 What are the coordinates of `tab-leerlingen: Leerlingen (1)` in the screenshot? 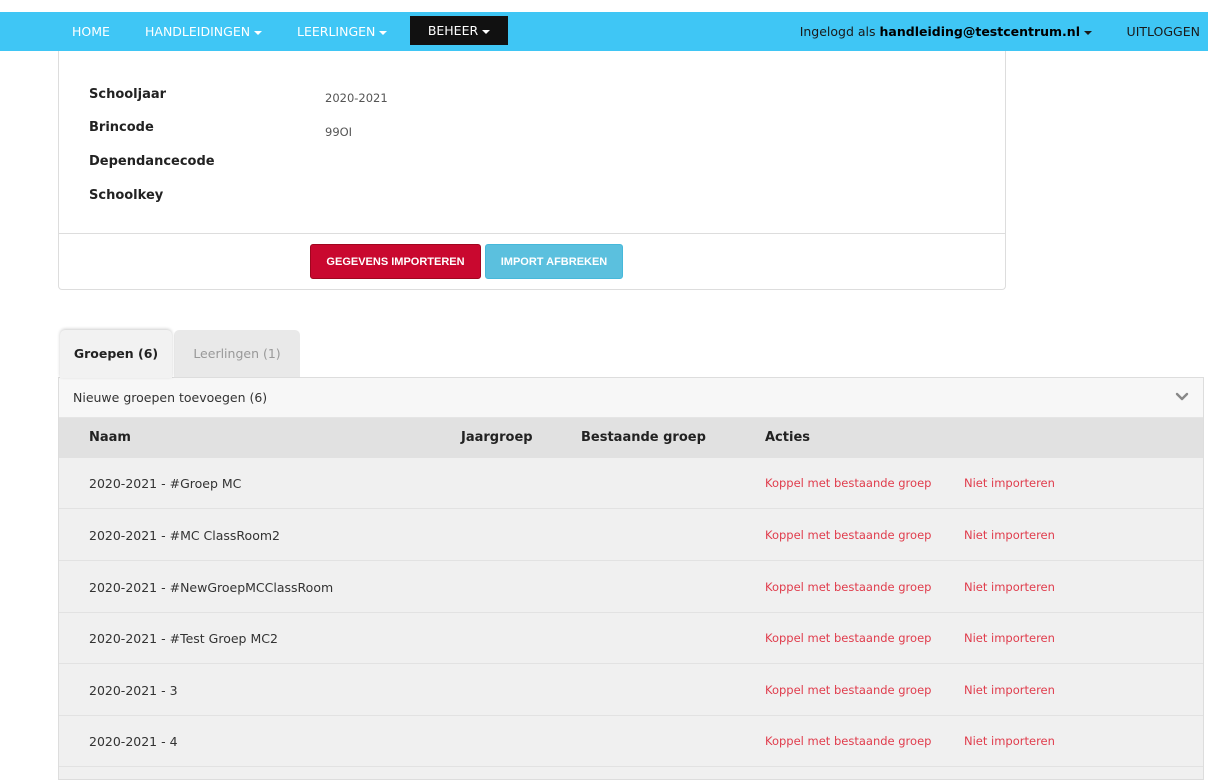 It's located at (237, 354).